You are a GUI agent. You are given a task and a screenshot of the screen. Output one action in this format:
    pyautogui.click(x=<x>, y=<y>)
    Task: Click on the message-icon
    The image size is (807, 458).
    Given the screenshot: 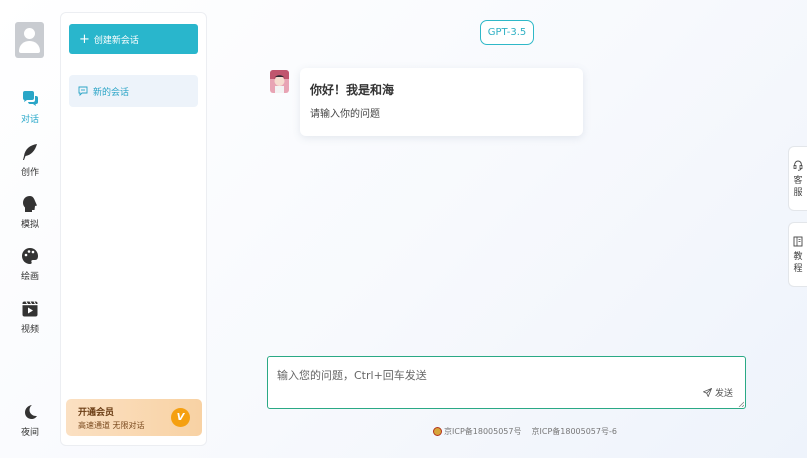 What is the action you would take?
    pyautogui.click(x=83, y=91)
    